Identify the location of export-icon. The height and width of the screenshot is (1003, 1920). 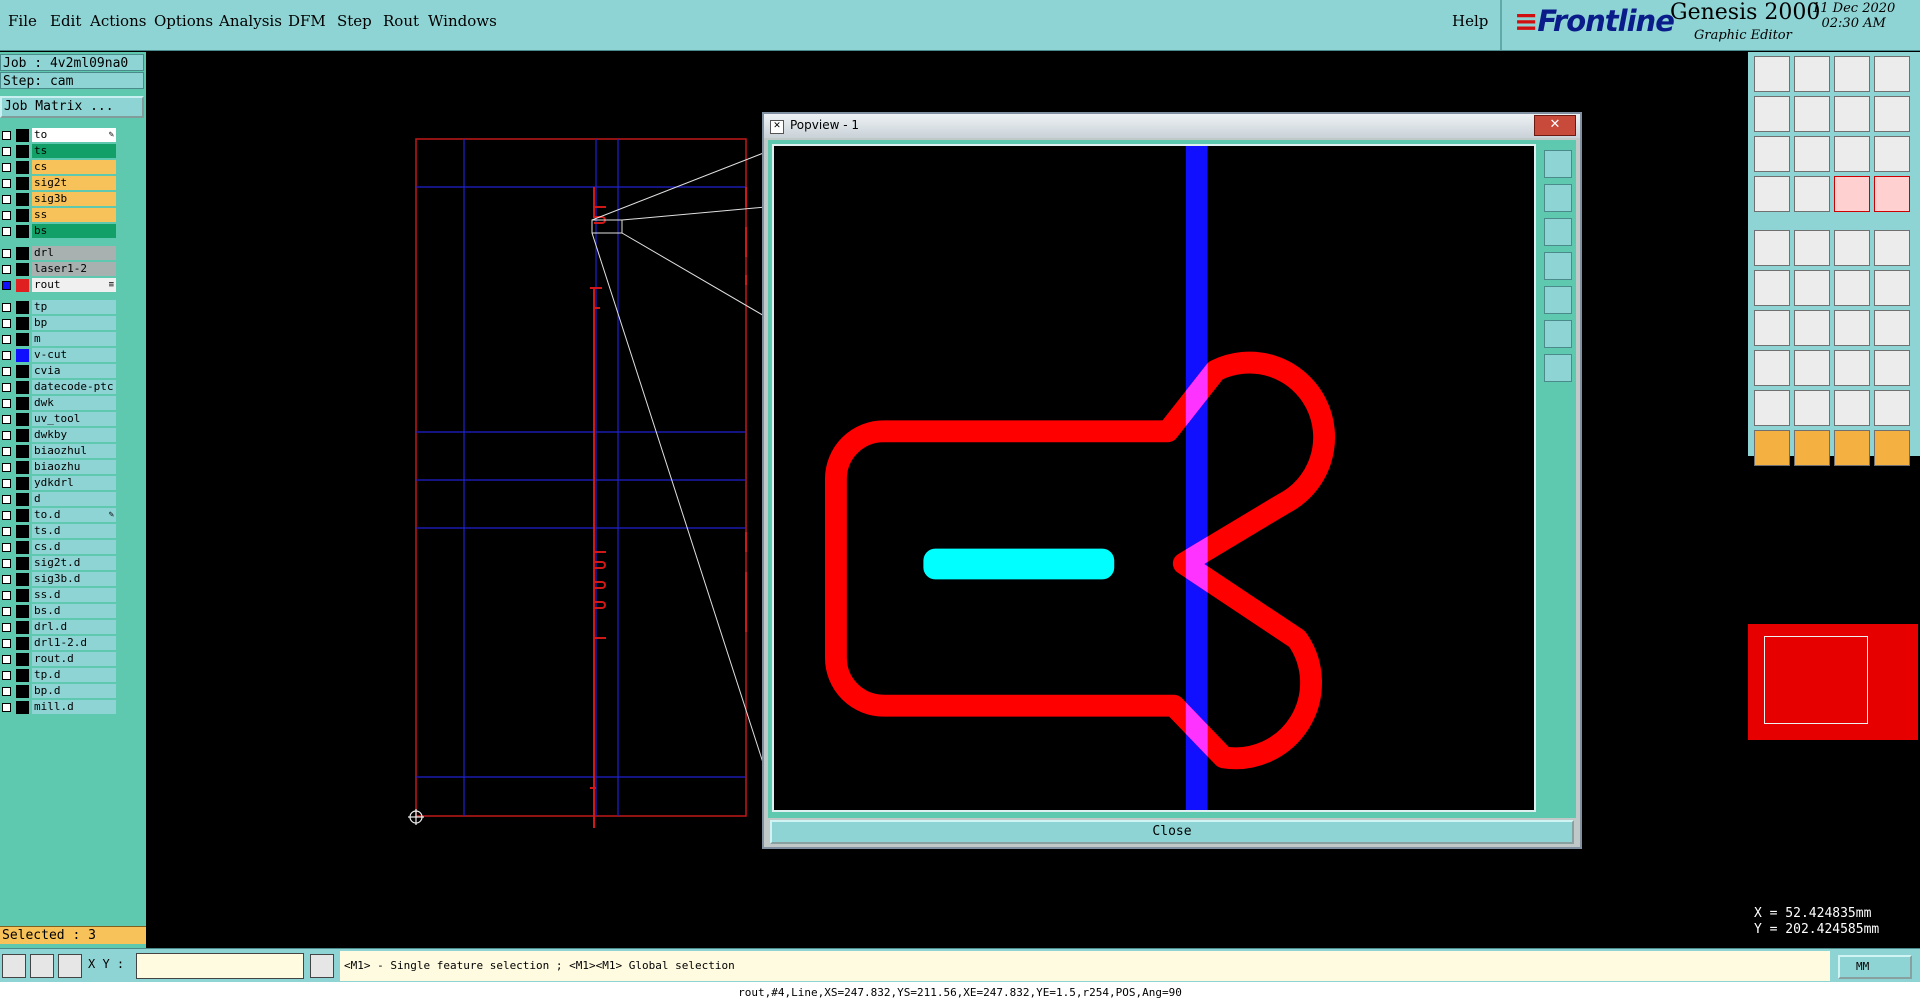
(1812, 114).